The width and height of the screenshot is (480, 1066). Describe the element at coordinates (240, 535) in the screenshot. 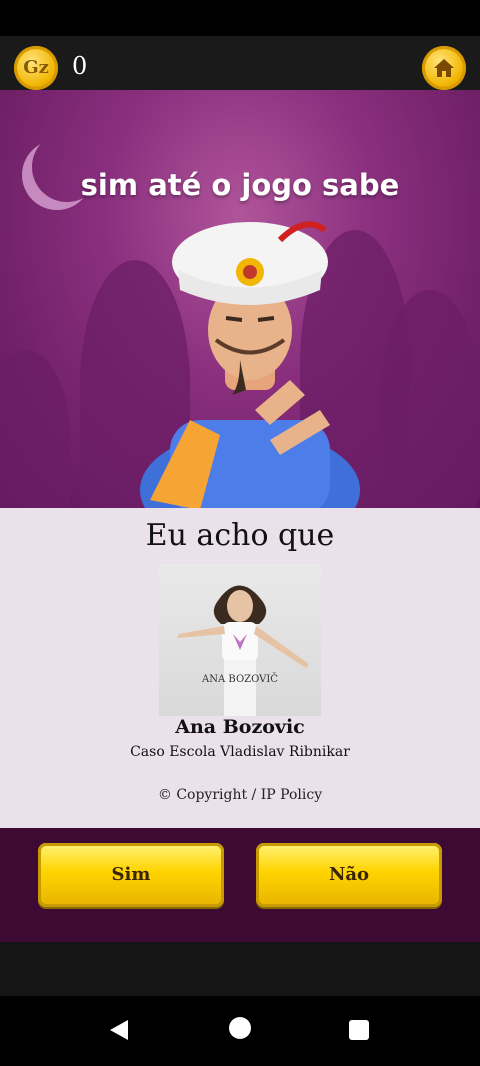

I see `guess-title: Eu acho que` at that location.